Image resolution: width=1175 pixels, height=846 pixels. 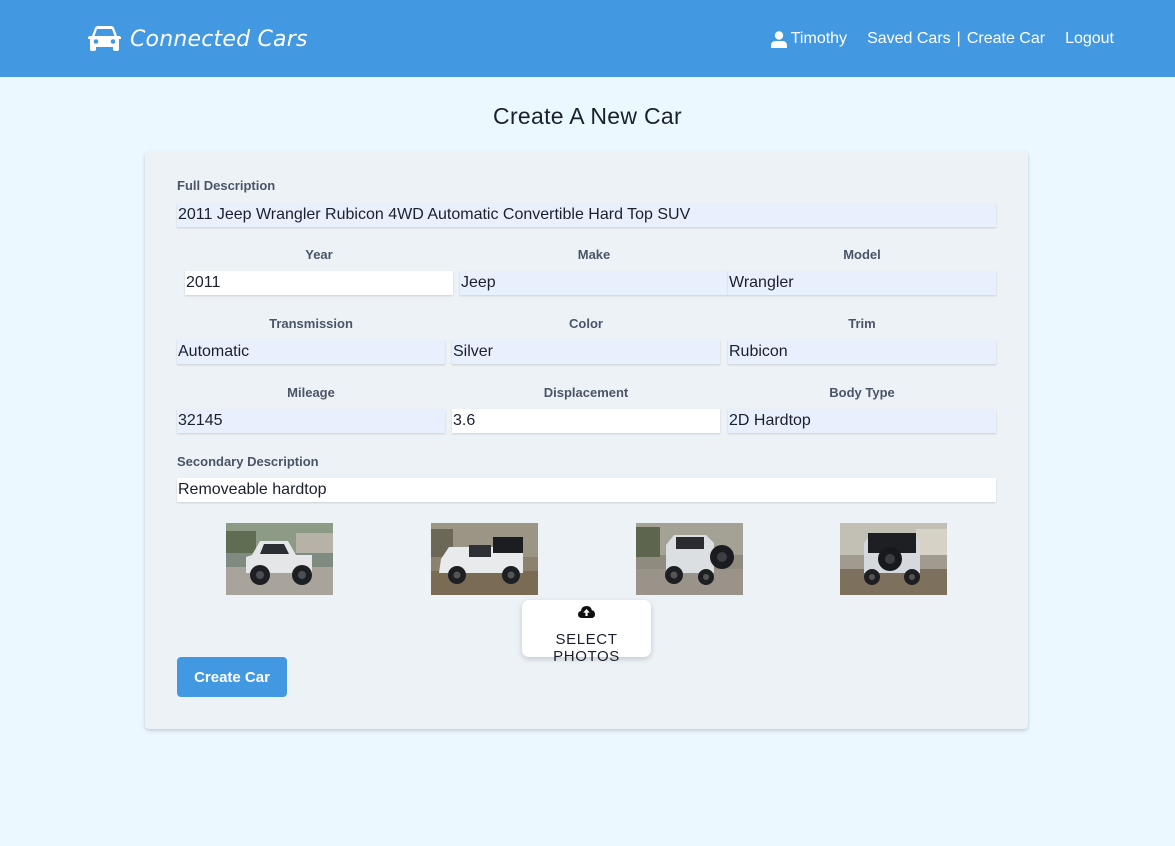 What do you see at coordinates (1006, 39) in the screenshot?
I see `create-car-link: Create Car` at bounding box center [1006, 39].